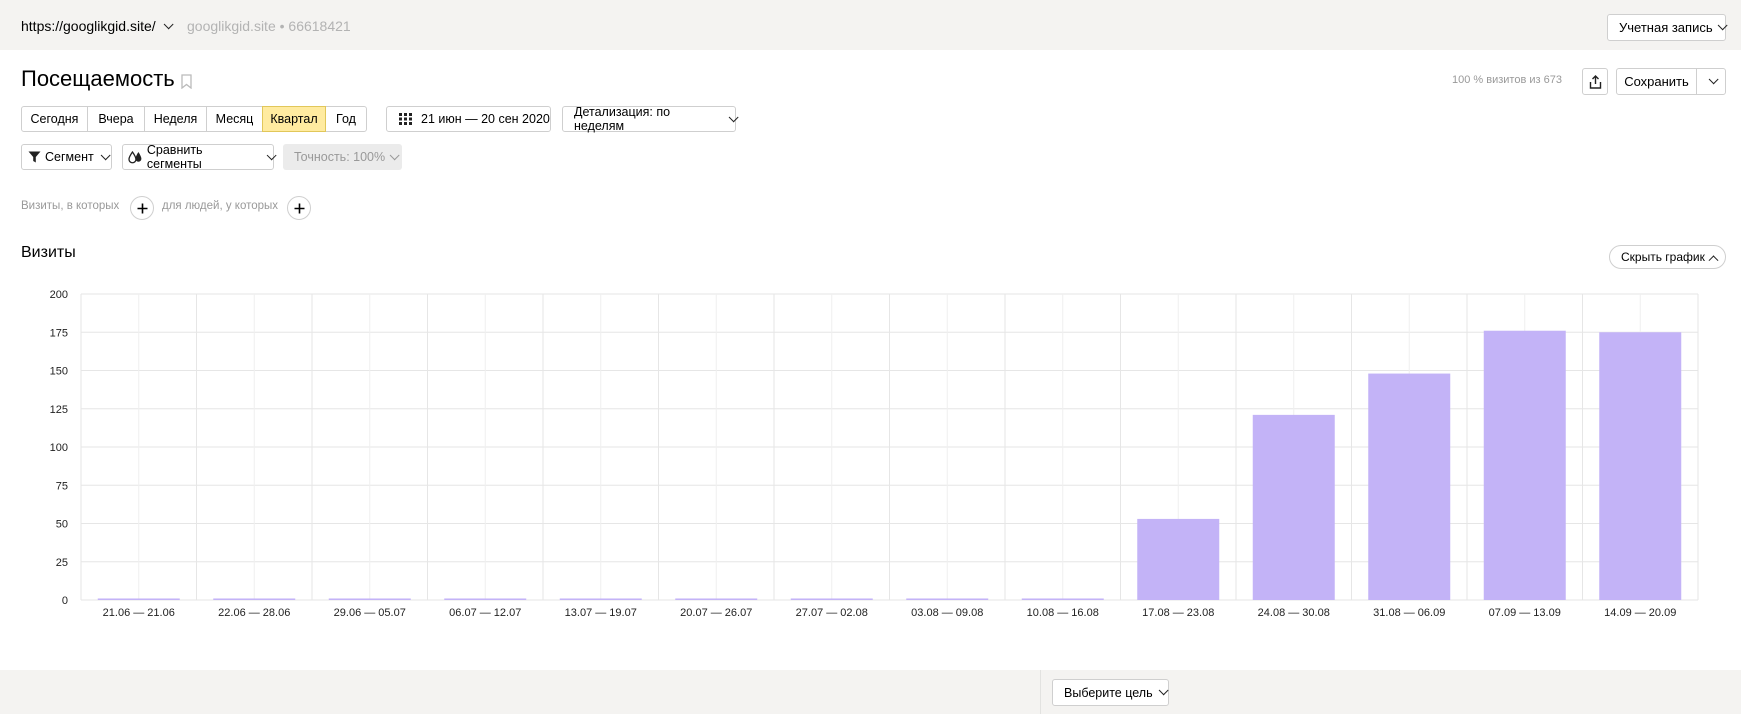 The height and width of the screenshot is (714, 1741). I want to click on hide-chart-label: Скрыть график, so click(1663, 257).